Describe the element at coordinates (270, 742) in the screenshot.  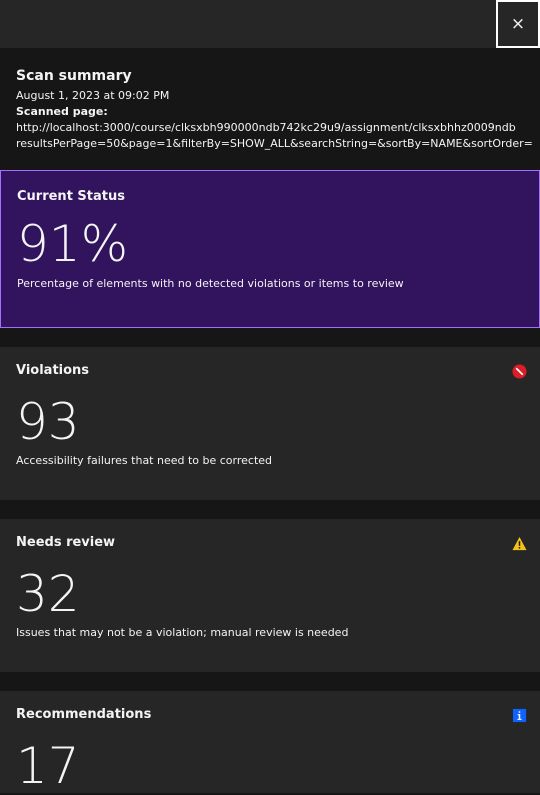
I see `recommendations-card: Recommendations 17` at that location.